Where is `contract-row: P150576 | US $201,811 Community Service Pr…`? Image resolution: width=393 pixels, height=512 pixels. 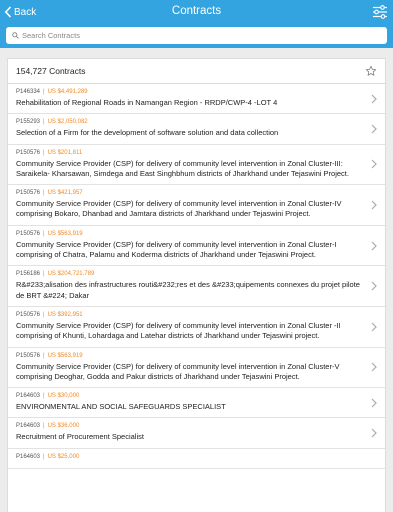
contract-row: P150576 | US $201,811 Community Service Pr… is located at coordinates (196, 165).